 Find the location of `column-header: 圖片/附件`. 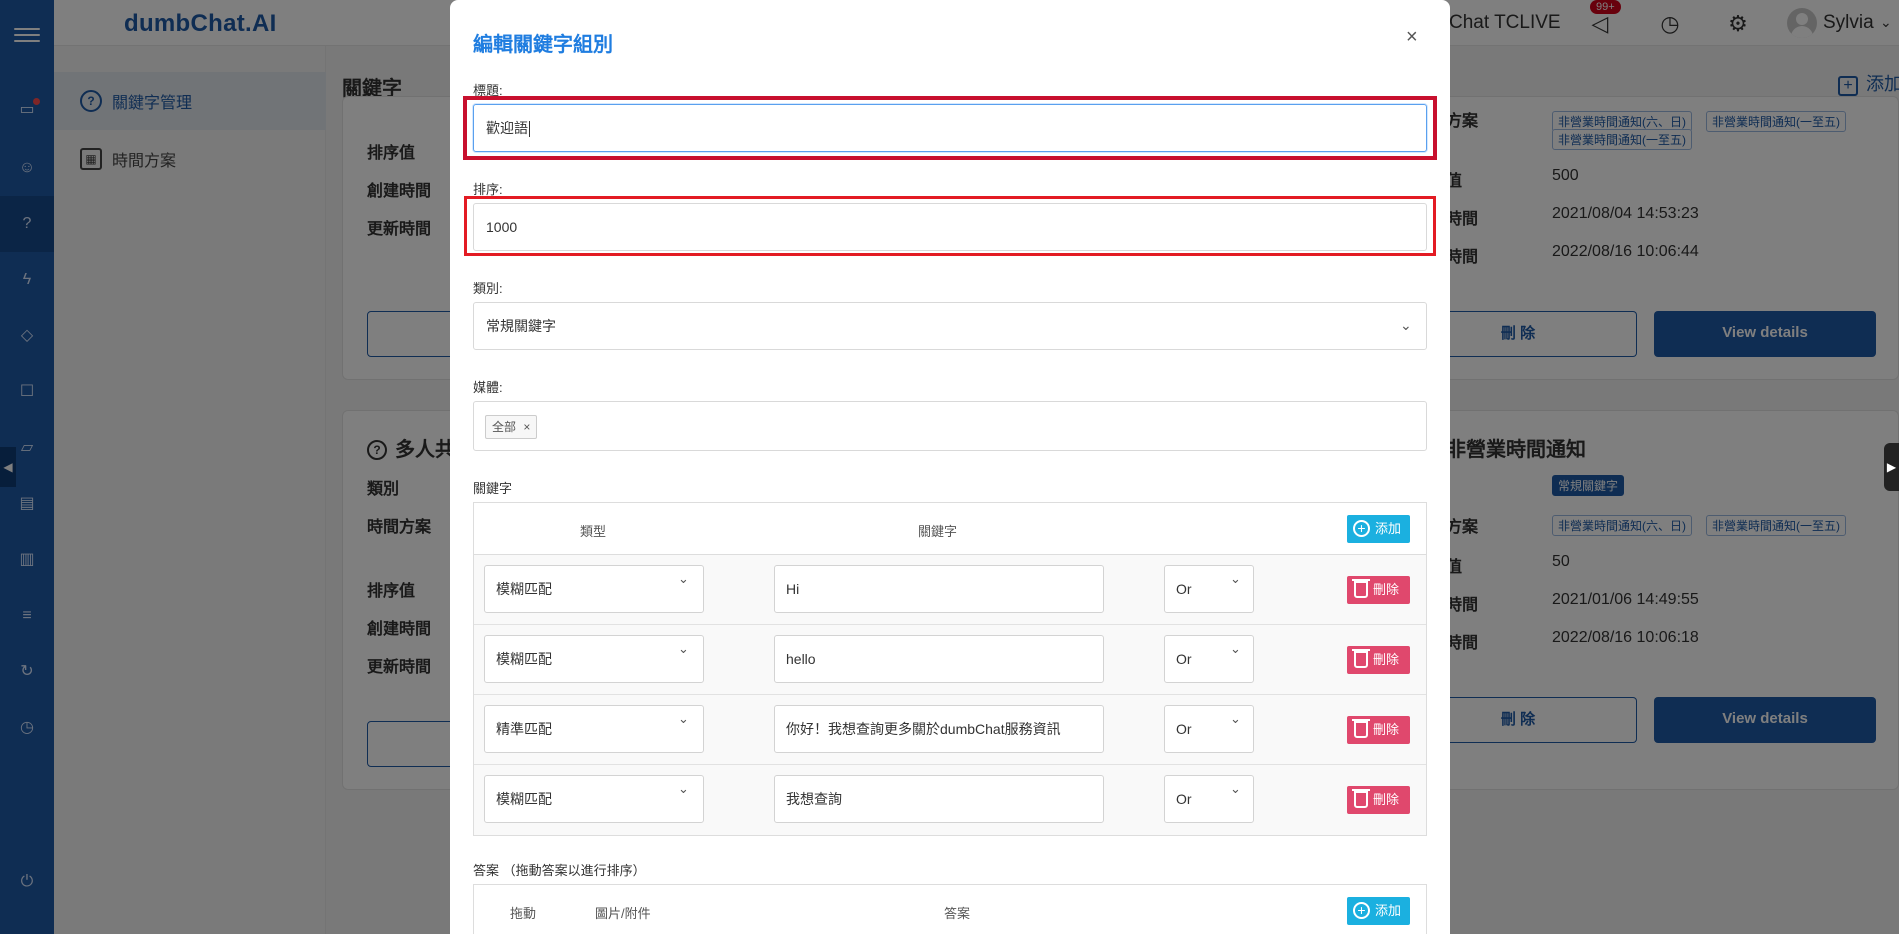

column-header: 圖片/附件 is located at coordinates (623, 913).